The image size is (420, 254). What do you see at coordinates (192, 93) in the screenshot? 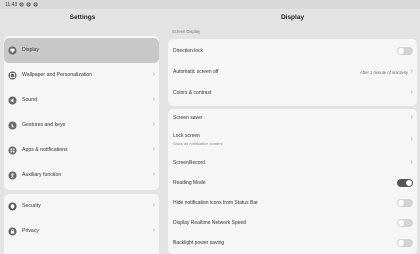
I see `row-label: Colors & contrast` at bounding box center [192, 93].